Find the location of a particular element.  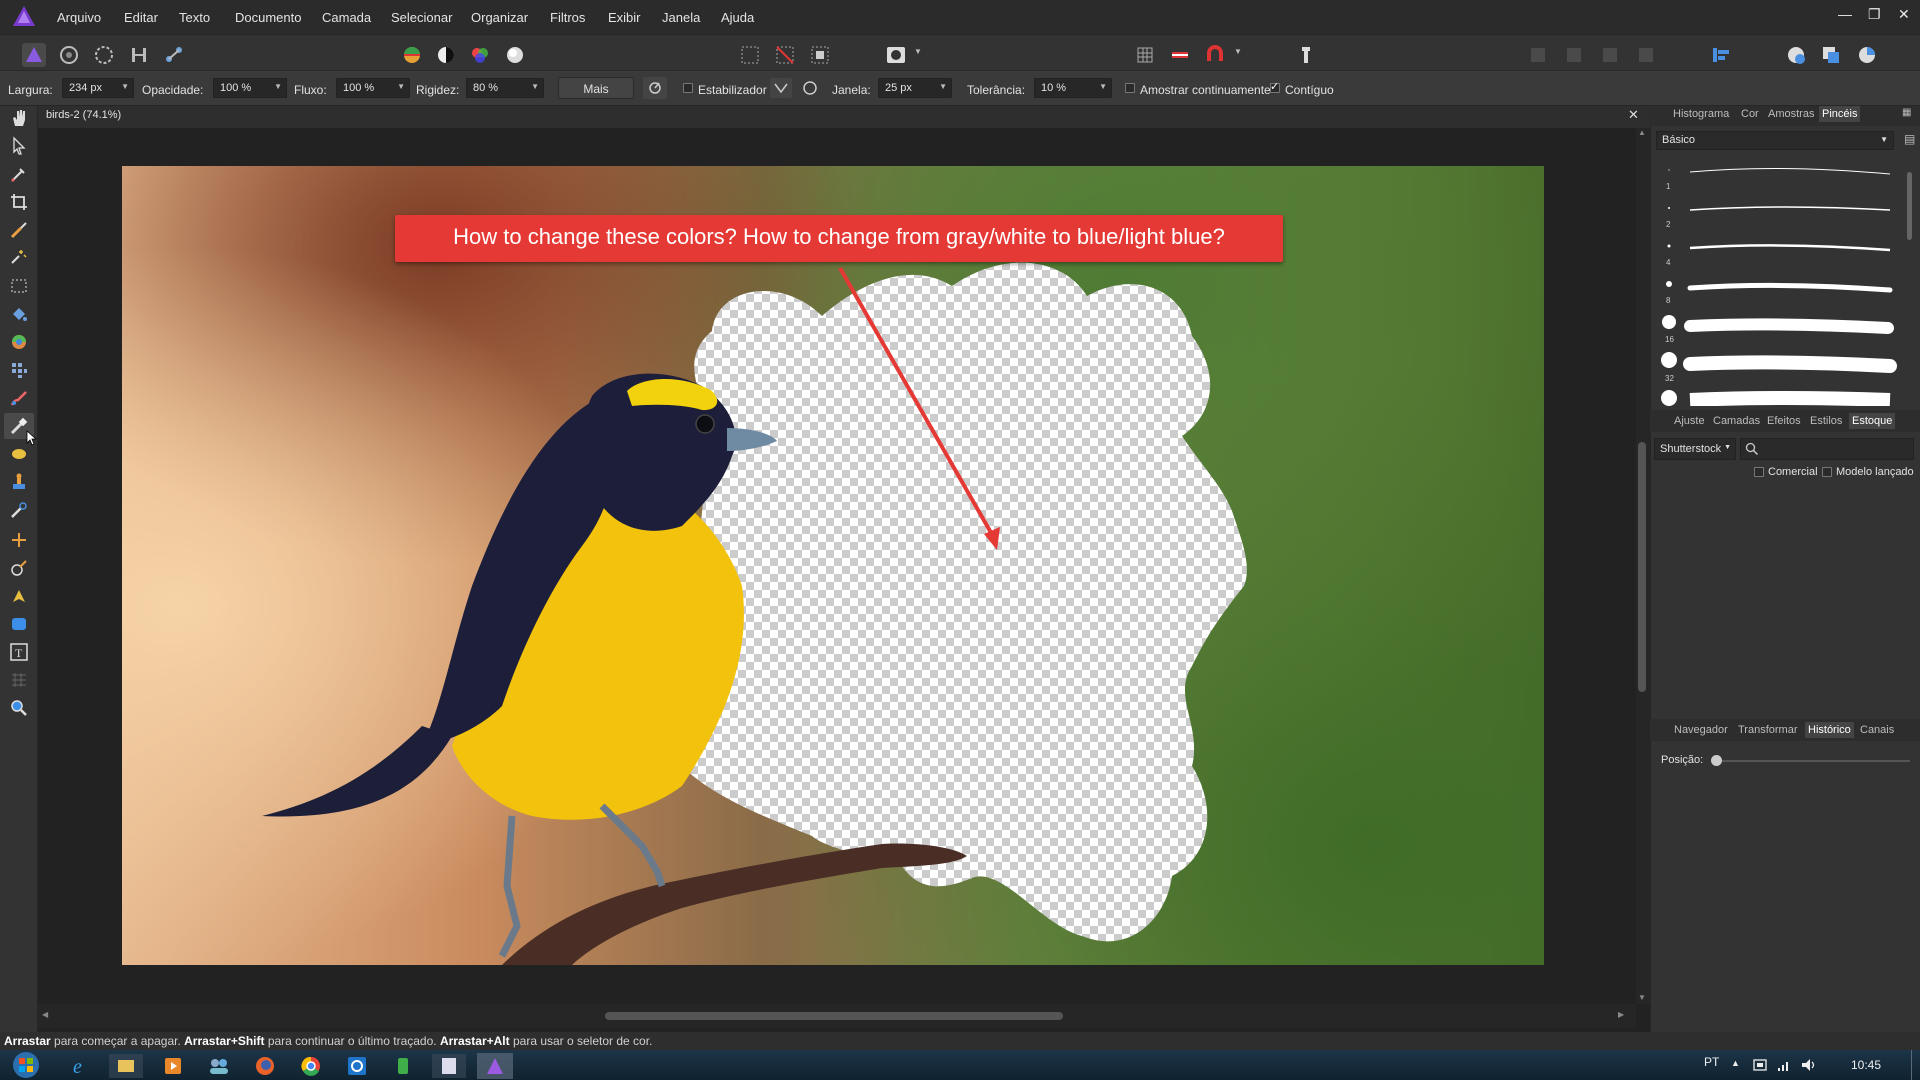

snapping-grid-icon is located at coordinates (1145, 55).